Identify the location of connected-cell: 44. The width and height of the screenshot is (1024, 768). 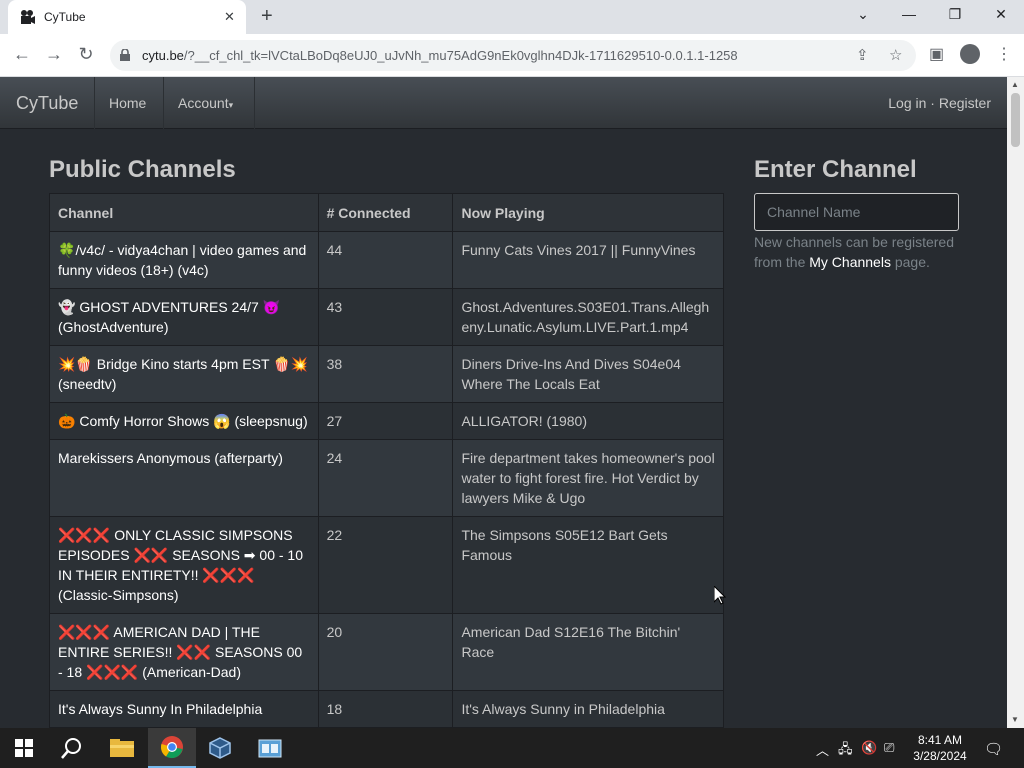
(385, 260).